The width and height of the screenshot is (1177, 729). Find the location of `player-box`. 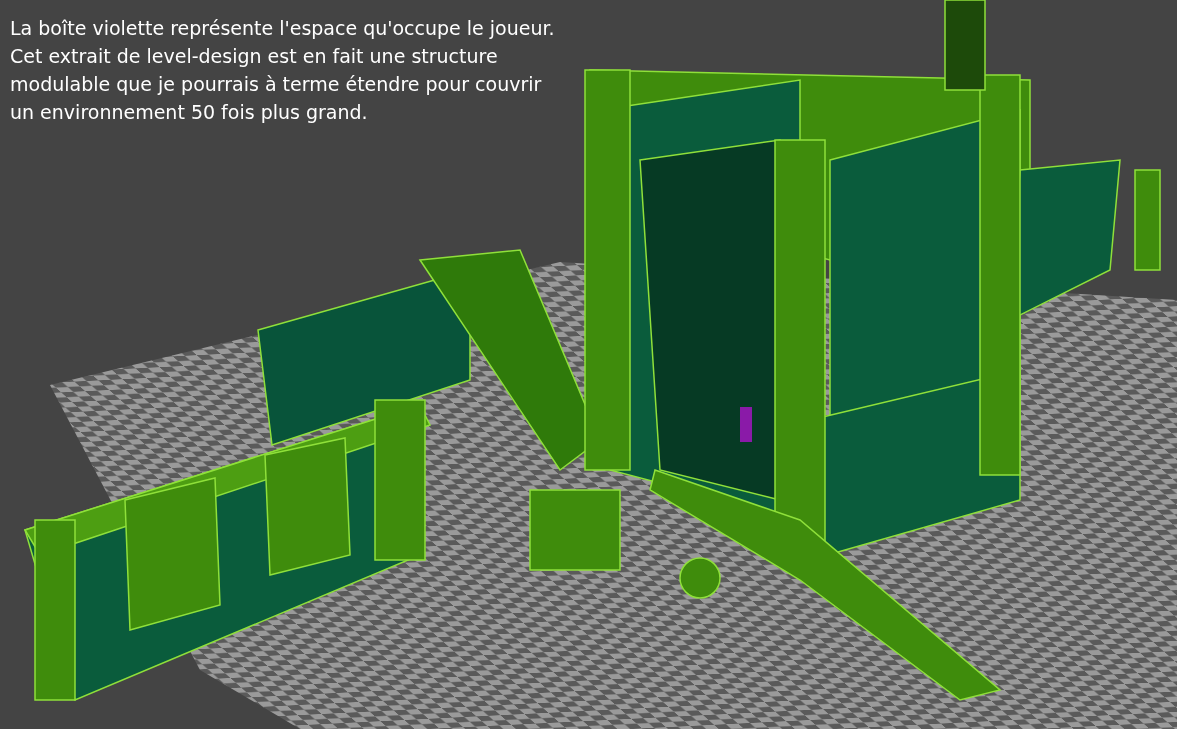

player-box is located at coordinates (746, 424).